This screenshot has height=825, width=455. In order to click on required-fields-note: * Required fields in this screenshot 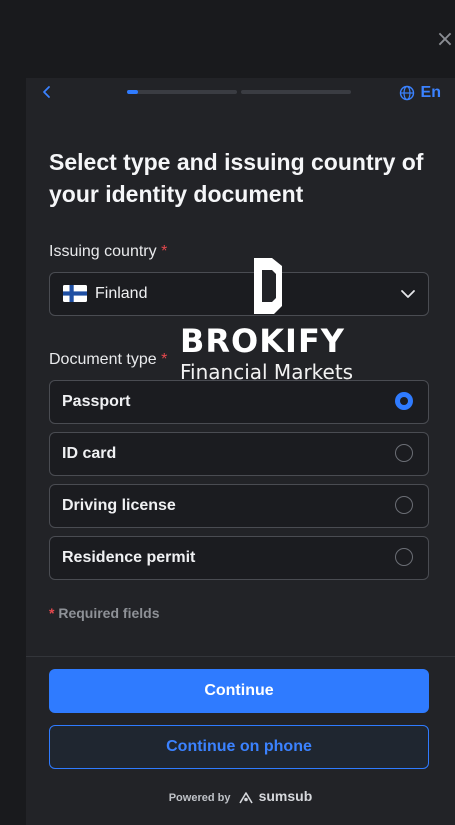, I will do `click(104, 613)`.